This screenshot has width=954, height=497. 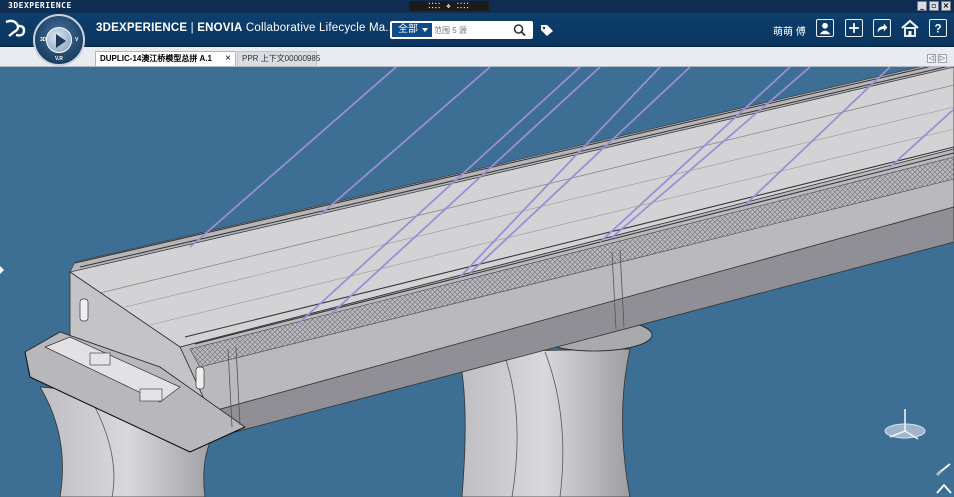 I want to click on tab-label: PPR 上下文00000985, so click(x=281, y=58).